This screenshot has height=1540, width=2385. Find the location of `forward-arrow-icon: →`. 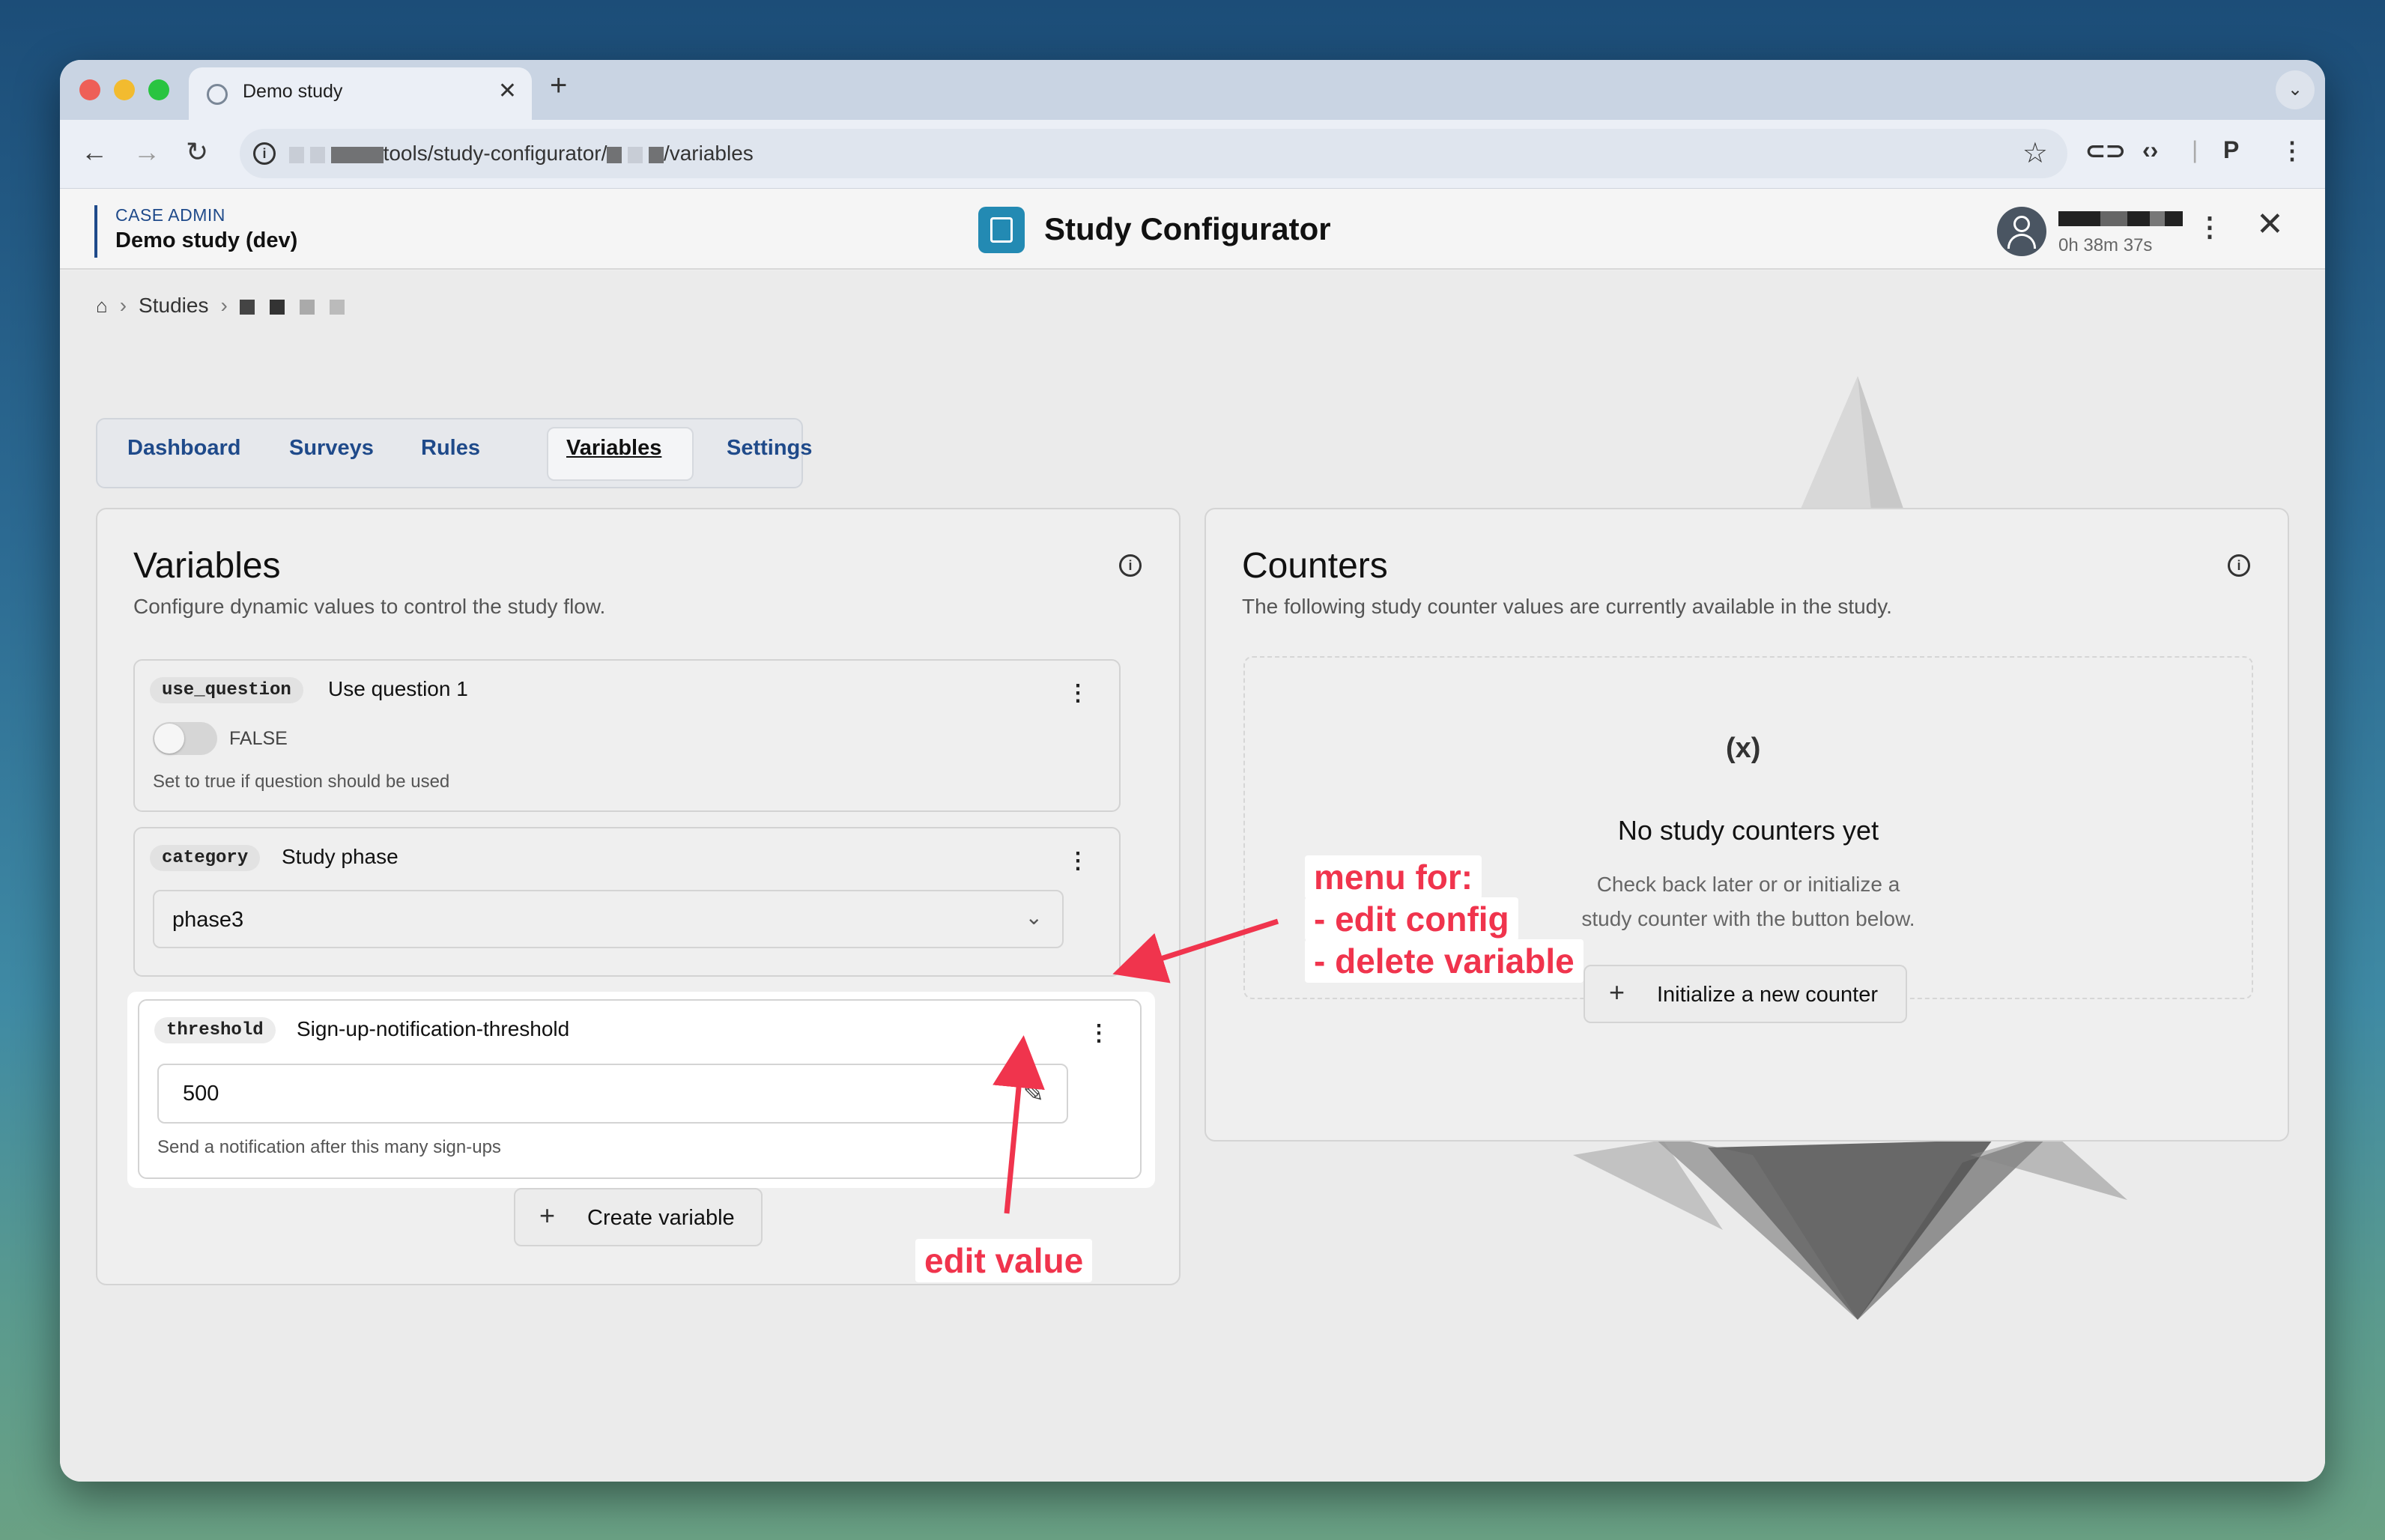

forward-arrow-icon: → is located at coordinates (146, 152).